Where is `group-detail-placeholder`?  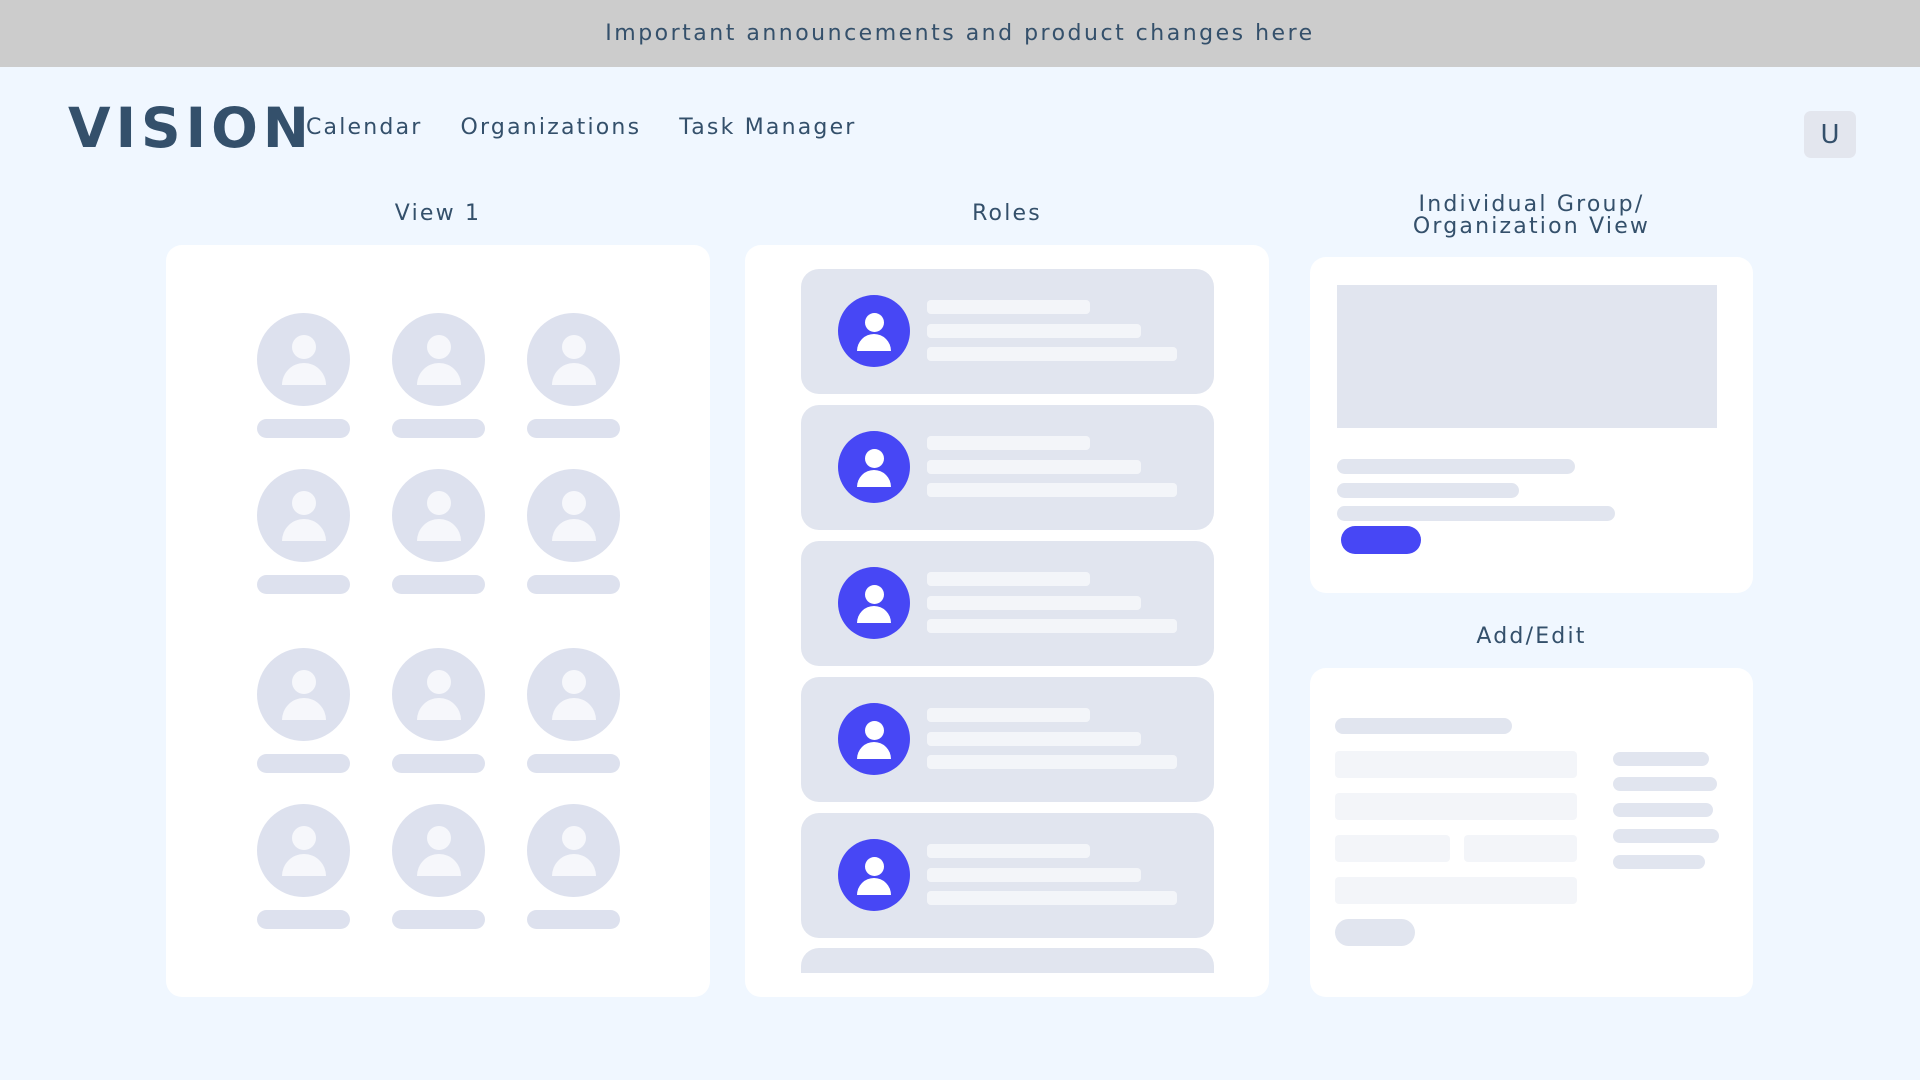
group-detail-placeholder is located at coordinates (1428, 490).